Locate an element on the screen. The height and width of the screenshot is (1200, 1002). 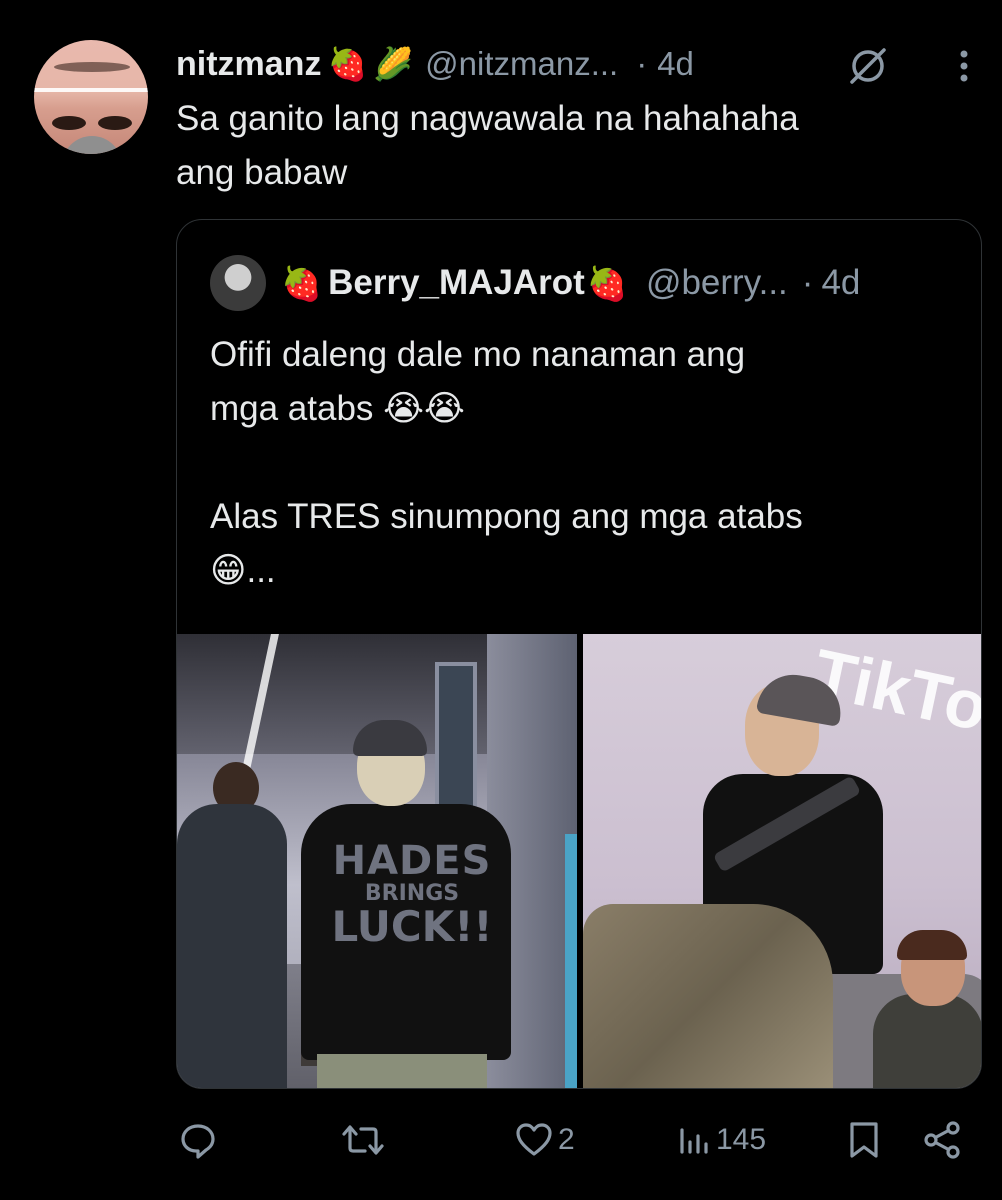
grok-icon is located at coordinates (868, 68).